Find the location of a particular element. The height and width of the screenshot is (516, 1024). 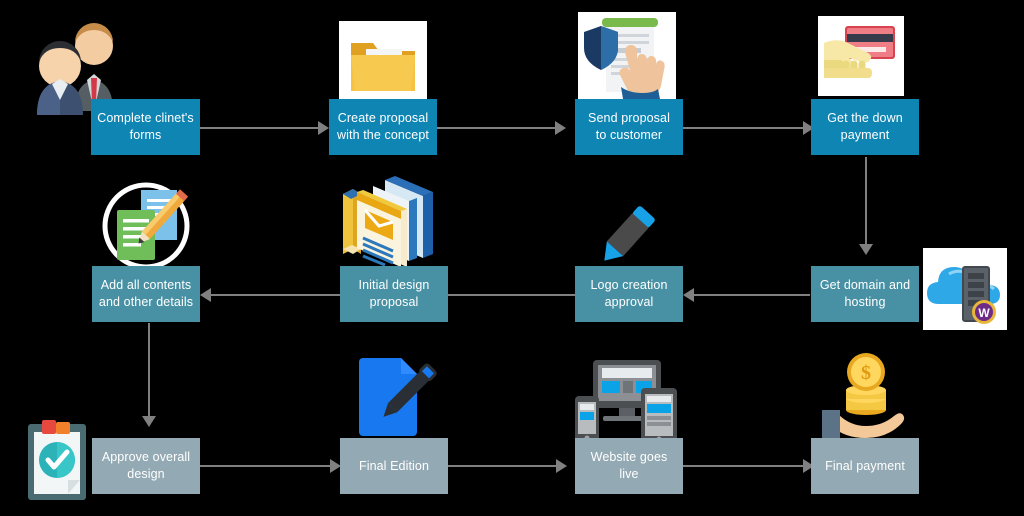

document-edit-icon is located at coordinates (398, 396).